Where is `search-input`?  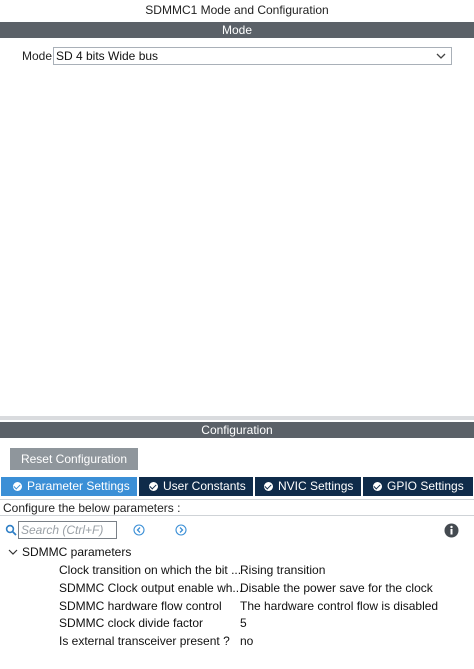 search-input is located at coordinates (68, 530).